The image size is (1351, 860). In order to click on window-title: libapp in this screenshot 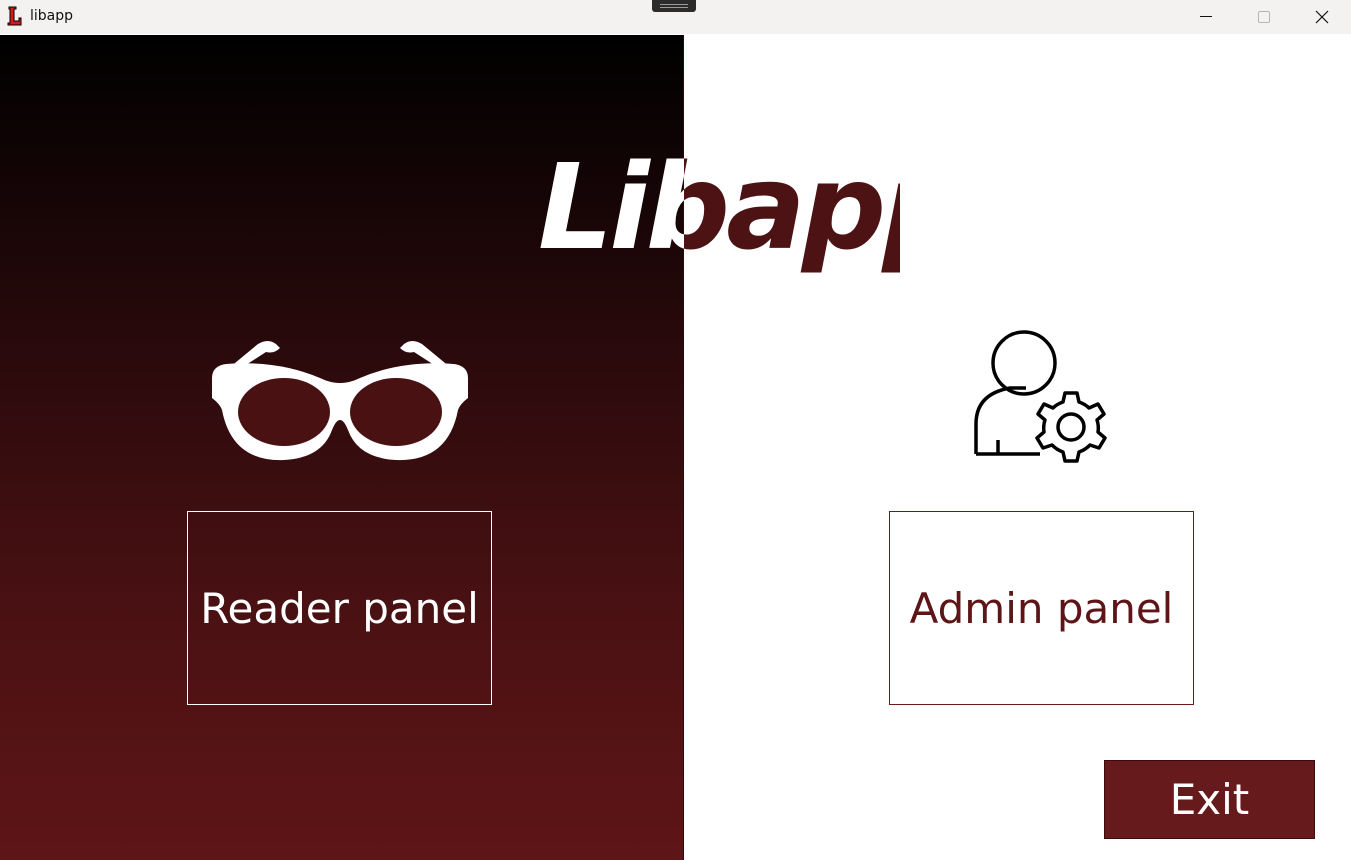, I will do `click(52, 16)`.